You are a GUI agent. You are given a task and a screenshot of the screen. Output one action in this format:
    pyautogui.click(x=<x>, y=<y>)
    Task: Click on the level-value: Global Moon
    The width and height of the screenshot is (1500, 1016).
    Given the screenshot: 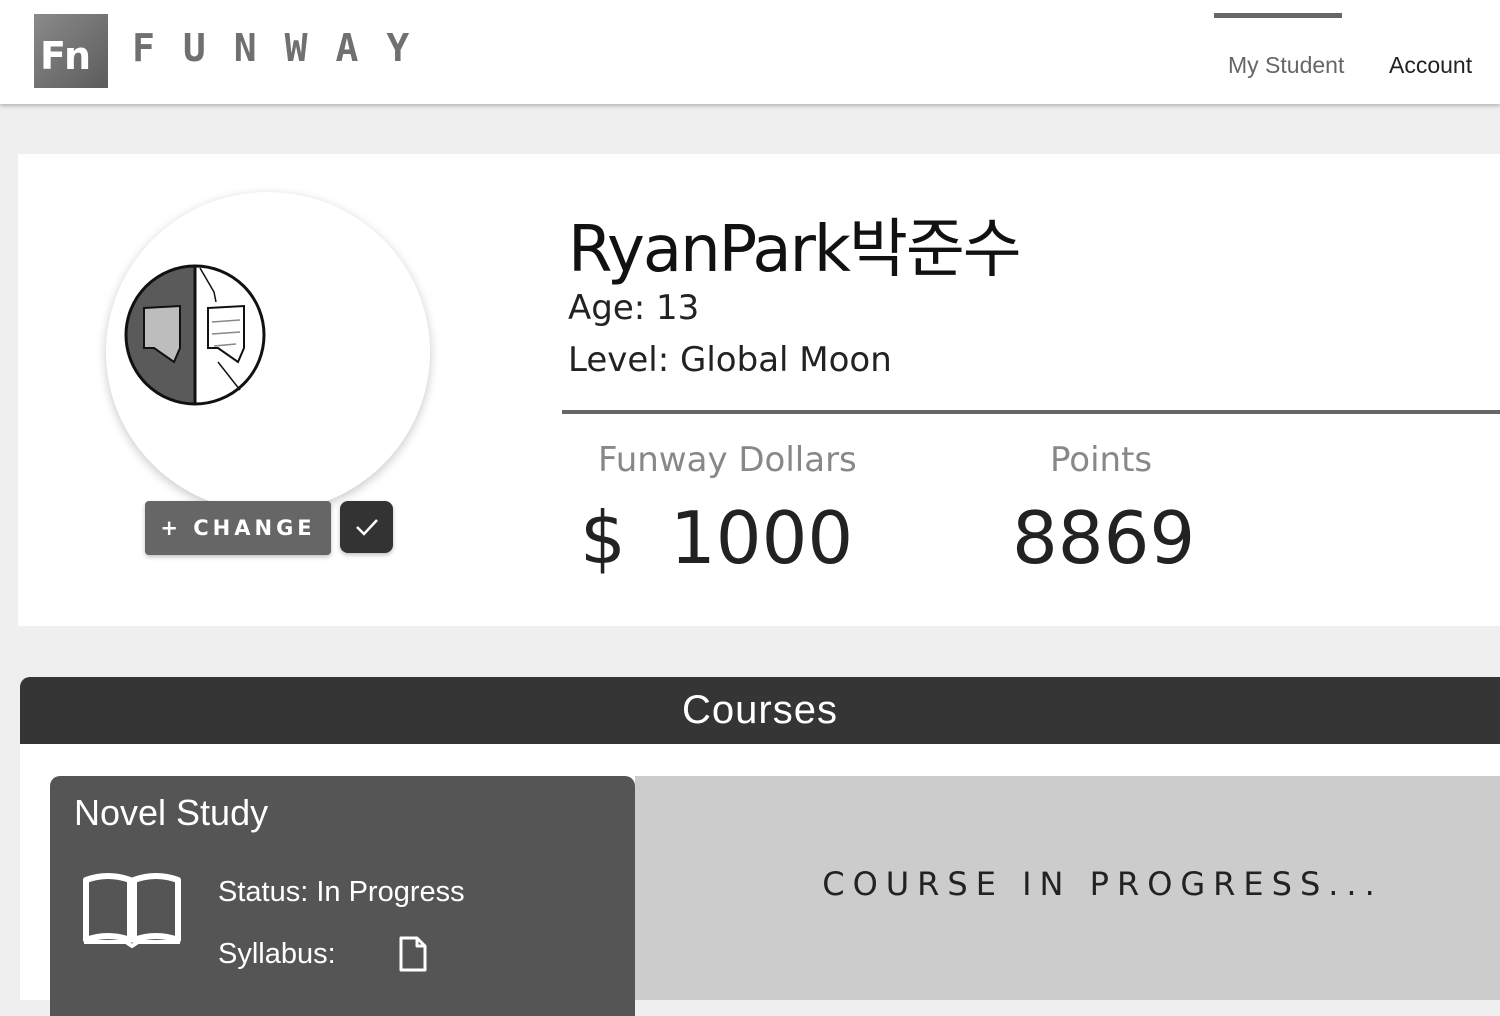 What is the action you would take?
    pyautogui.click(x=786, y=360)
    